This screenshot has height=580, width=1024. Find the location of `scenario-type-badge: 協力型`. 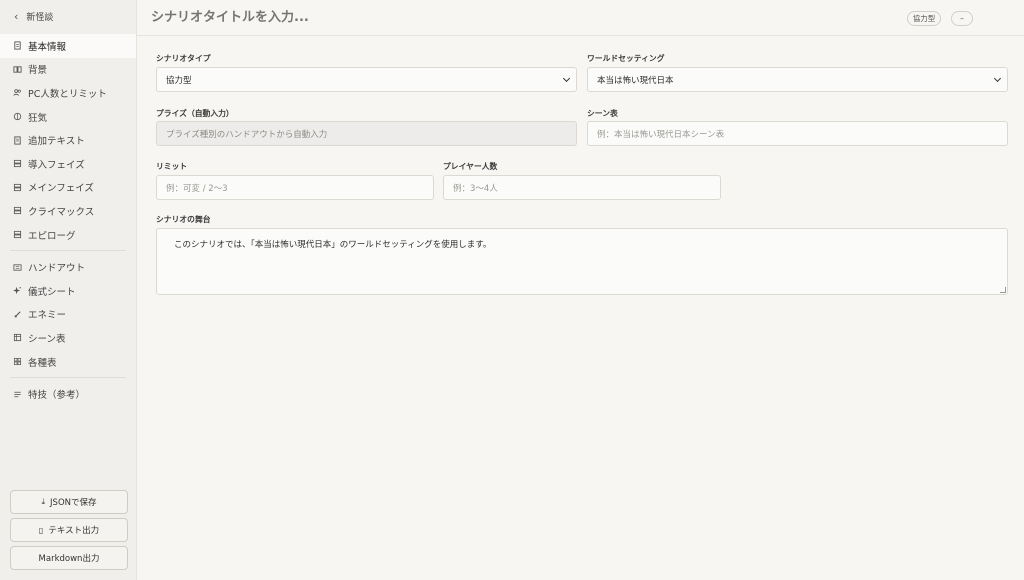

scenario-type-badge: 協力型 is located at coordinates (924, 18).